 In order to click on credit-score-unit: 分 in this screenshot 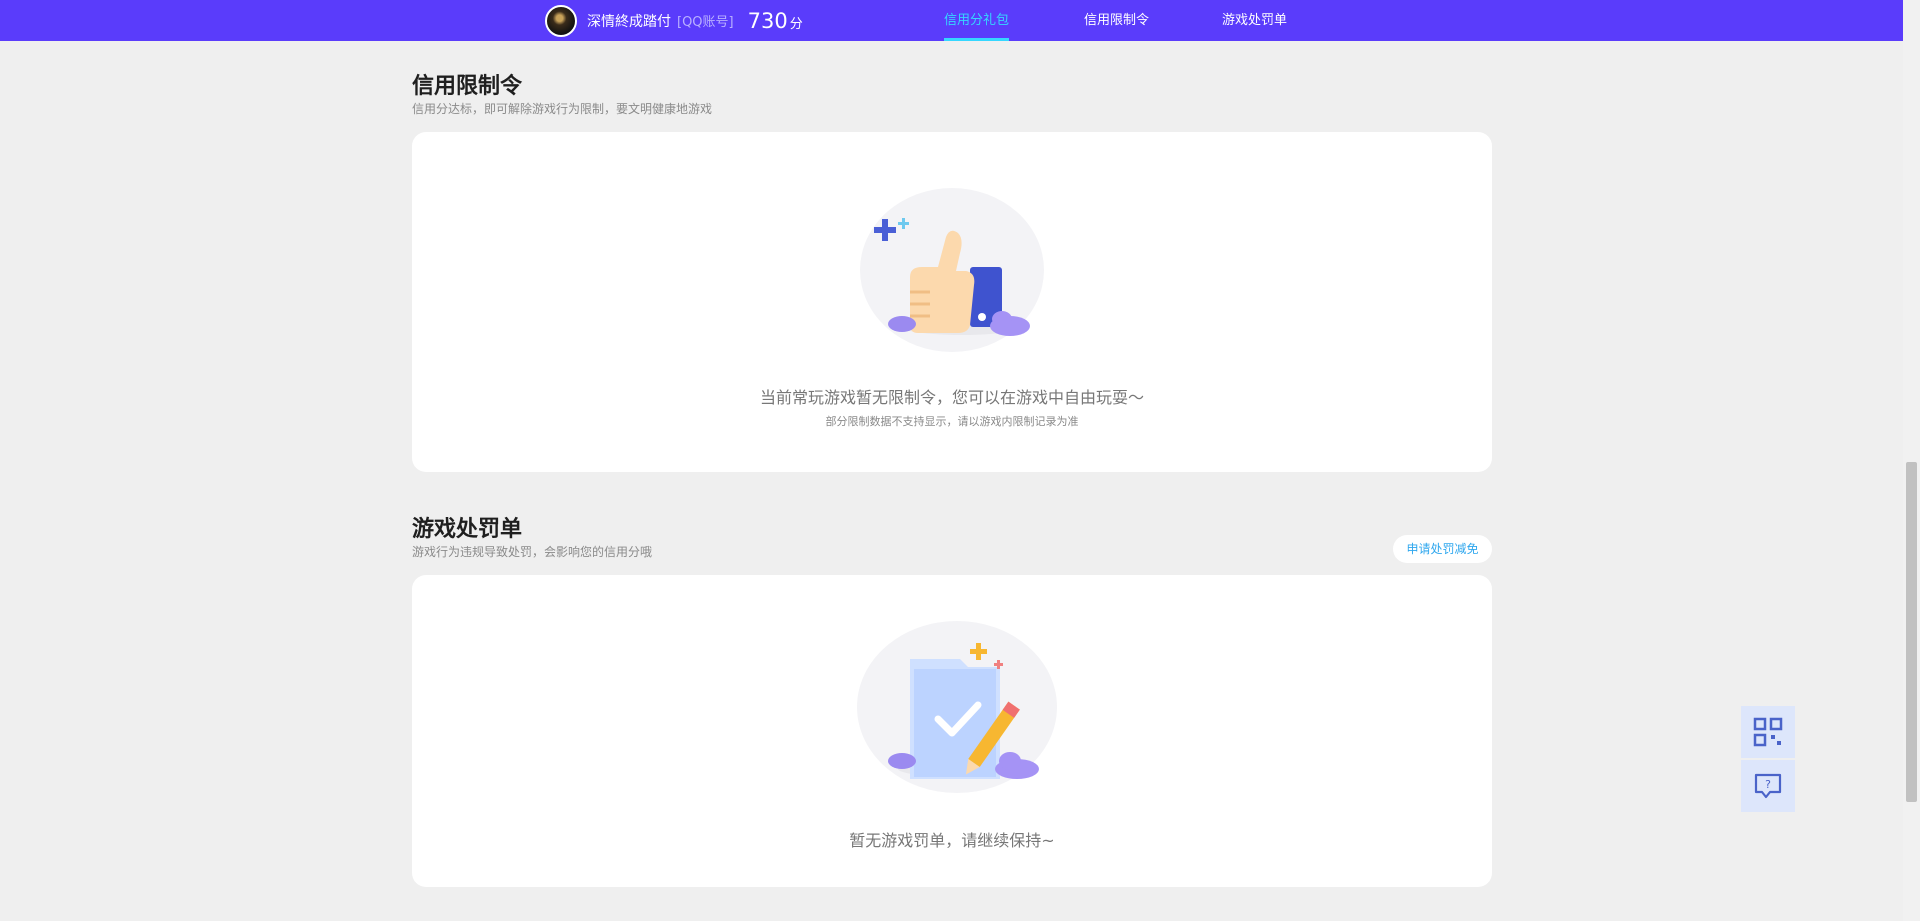, I will do `click(796, 24)`.